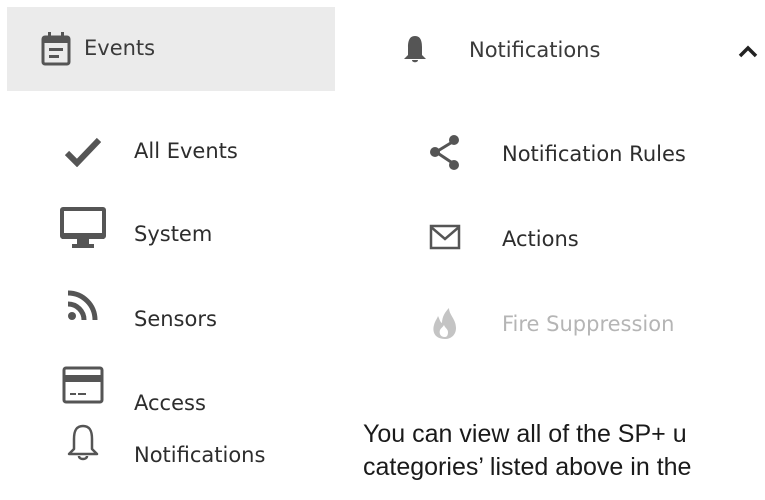 This screenshot has height=500, width=765. I want to click on actions-label: Actions, so click(540, 239).